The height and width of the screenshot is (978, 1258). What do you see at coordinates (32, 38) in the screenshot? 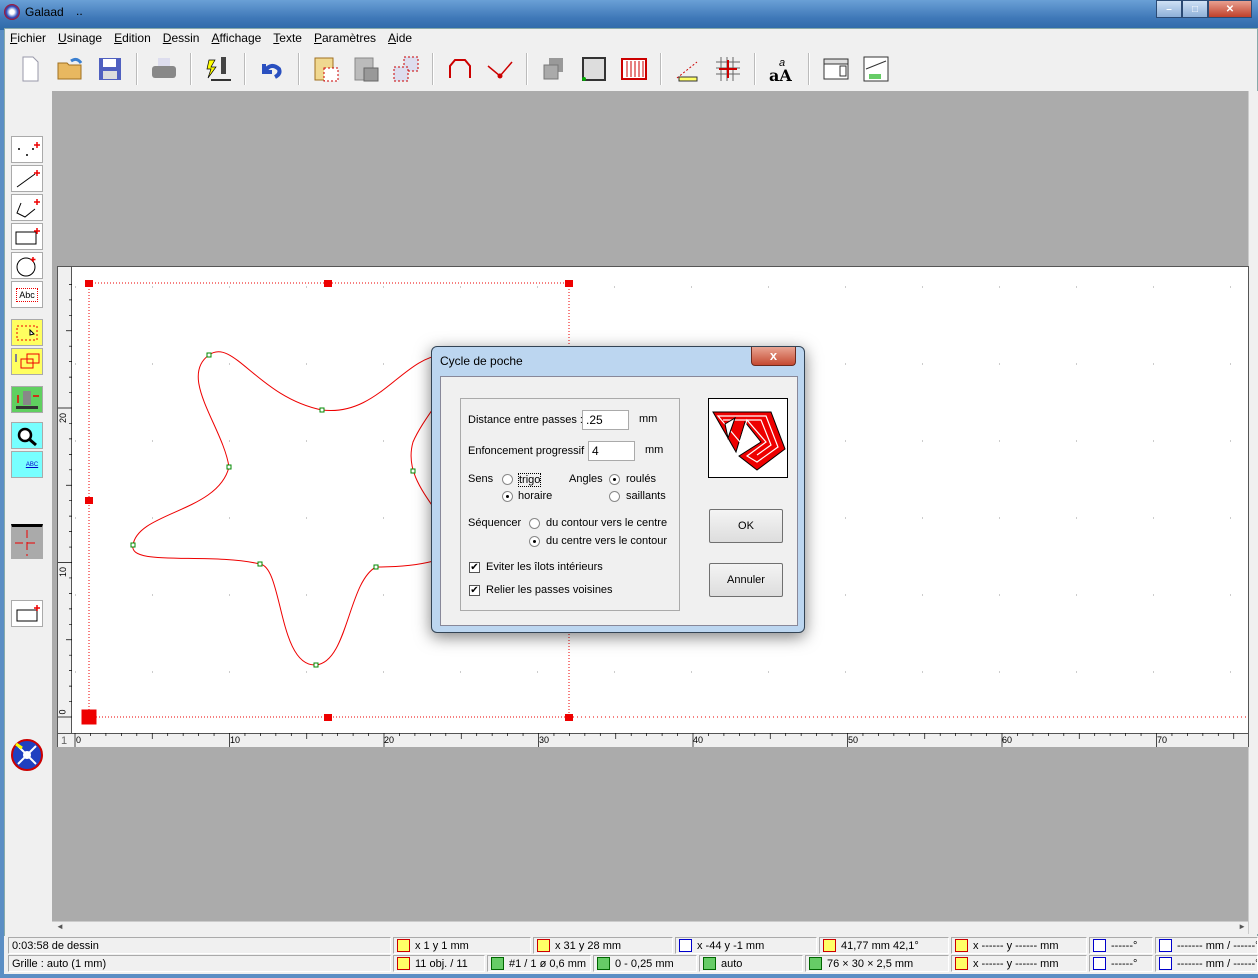
I see `menu-label: ichier` at bounding box center [32, 38].